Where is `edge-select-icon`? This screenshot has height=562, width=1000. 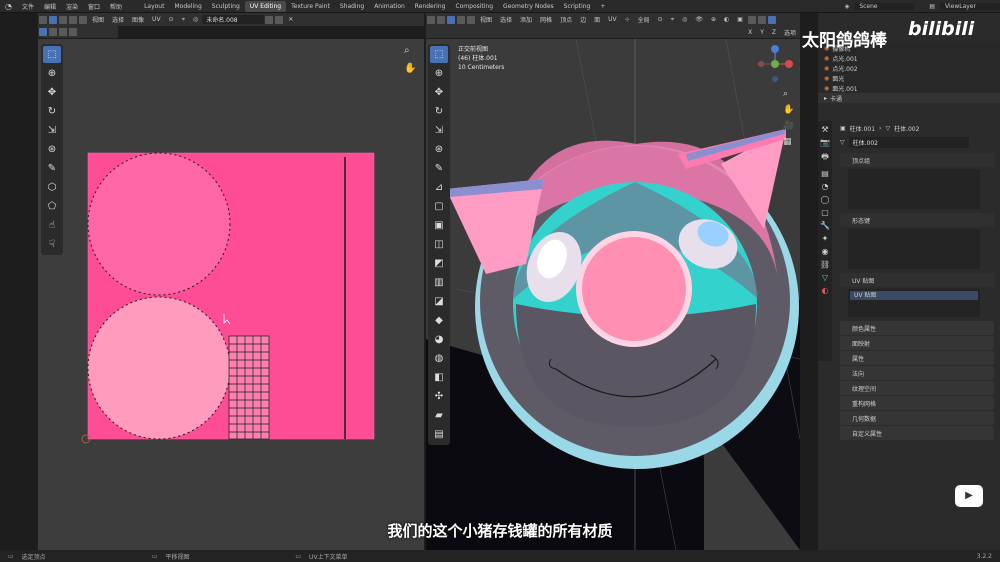
edge-select-icon is located at coordinates (73, 19).